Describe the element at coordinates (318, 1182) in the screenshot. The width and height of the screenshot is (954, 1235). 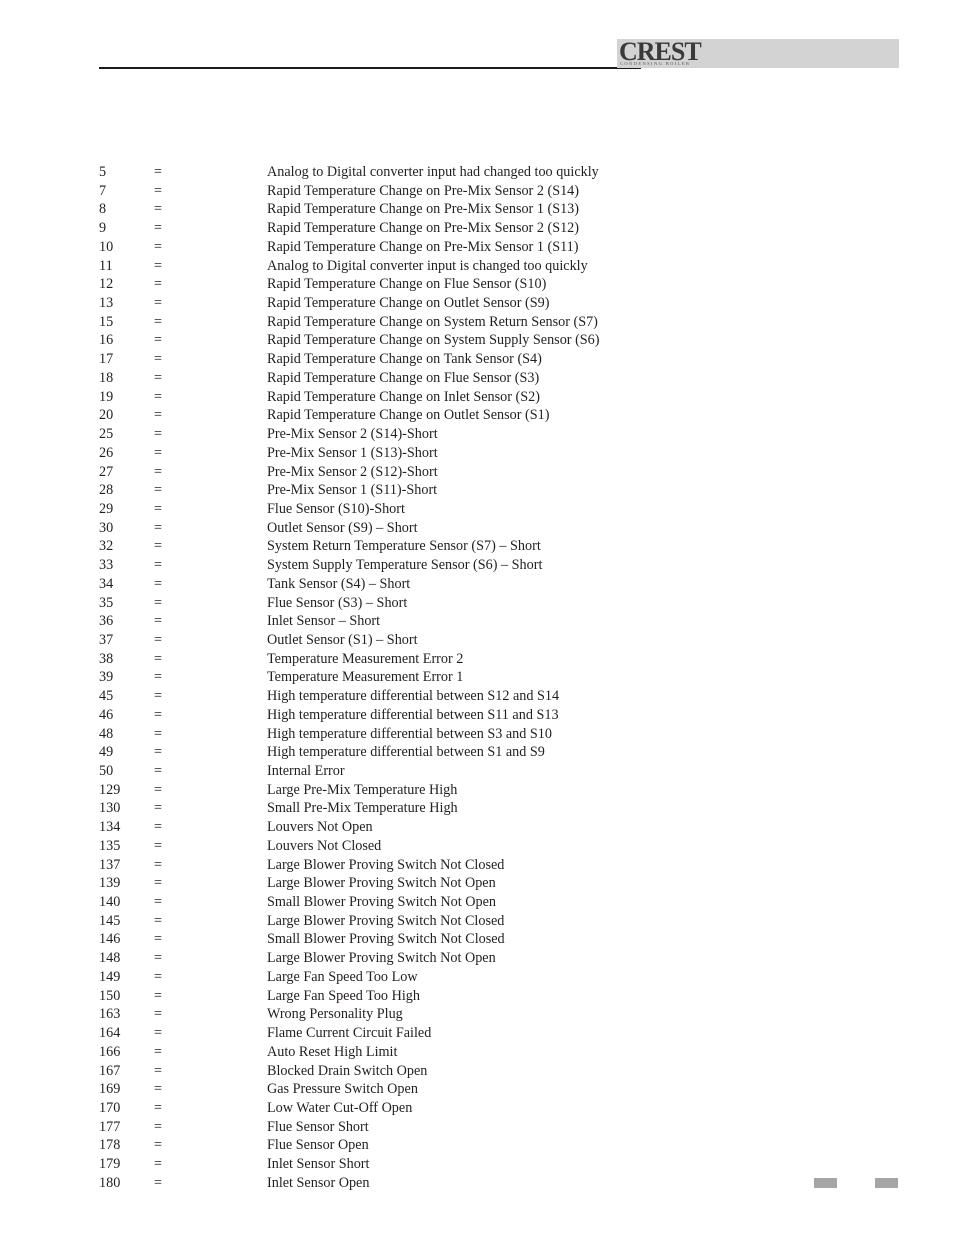
I see `code-description: Inlet Sensor Open` at that location.